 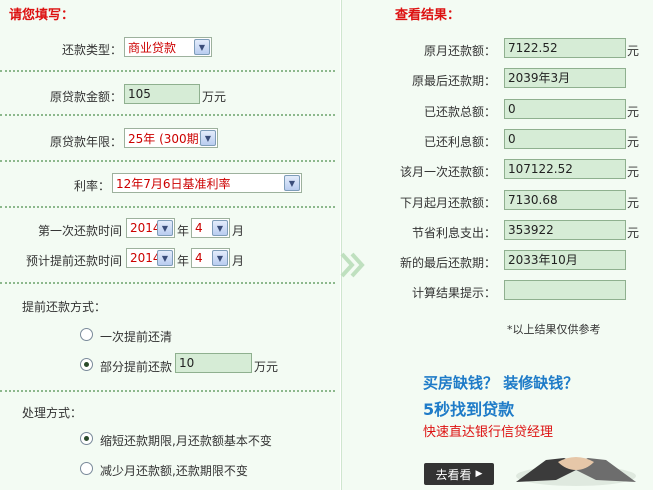 I want to click on result-field: 2039年3月, so click(x=565, y=78).